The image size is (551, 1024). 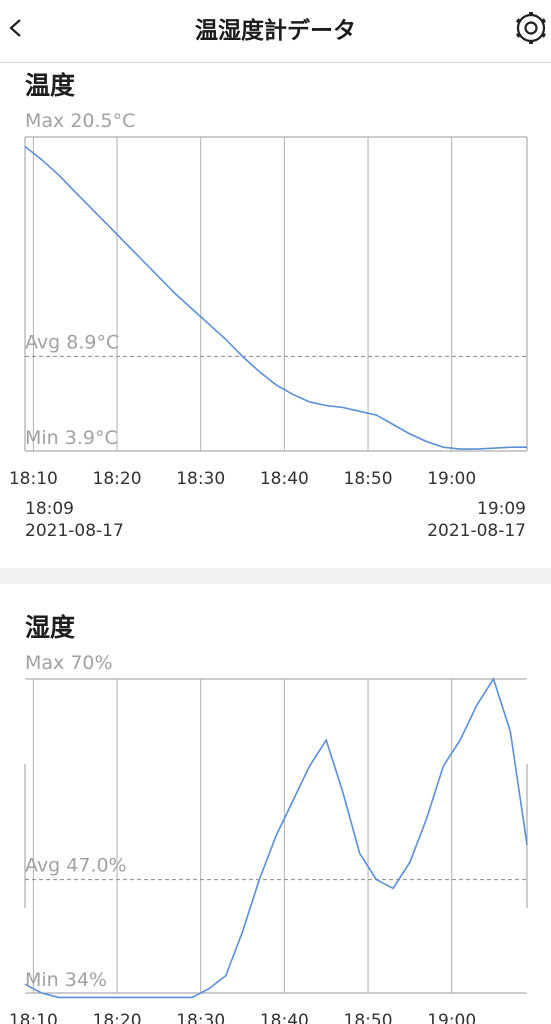 I want to click on section-divider, so click(x=275, y=576).